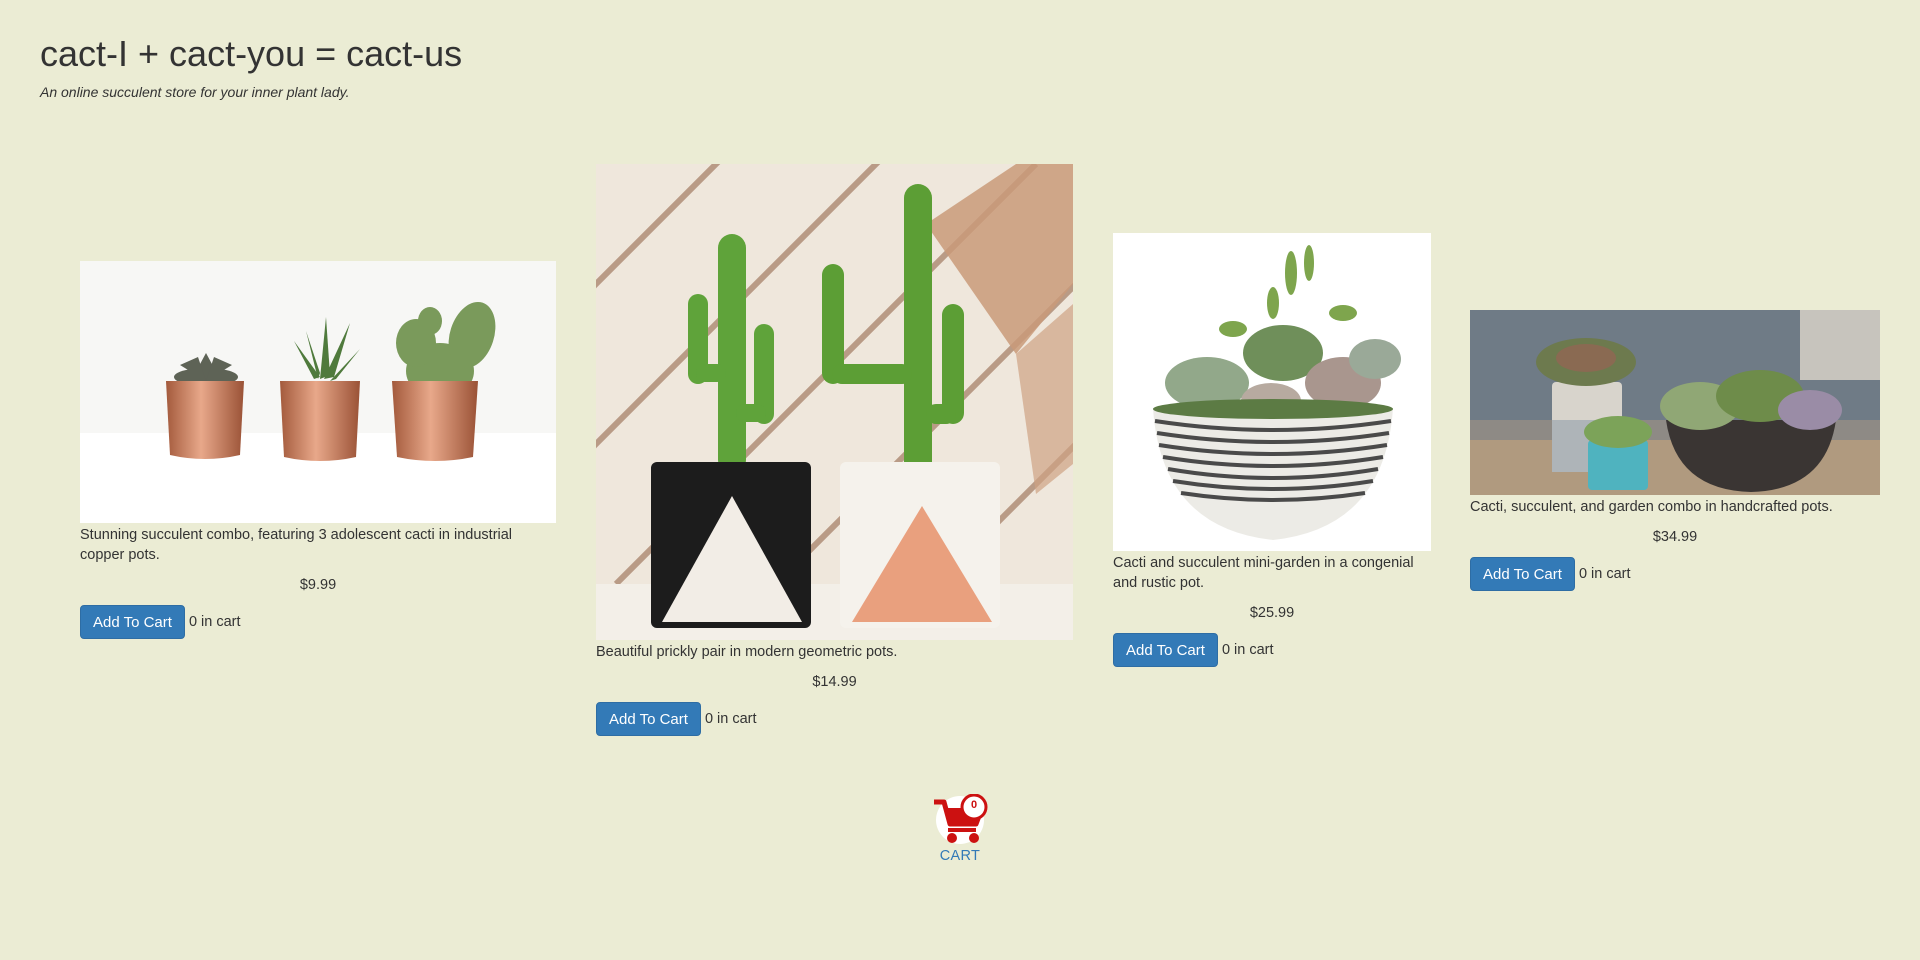  What do you see at coordinates (960, 856) in the screenshot?
I see `cart-label: CART` at bounding box center [960, 856].